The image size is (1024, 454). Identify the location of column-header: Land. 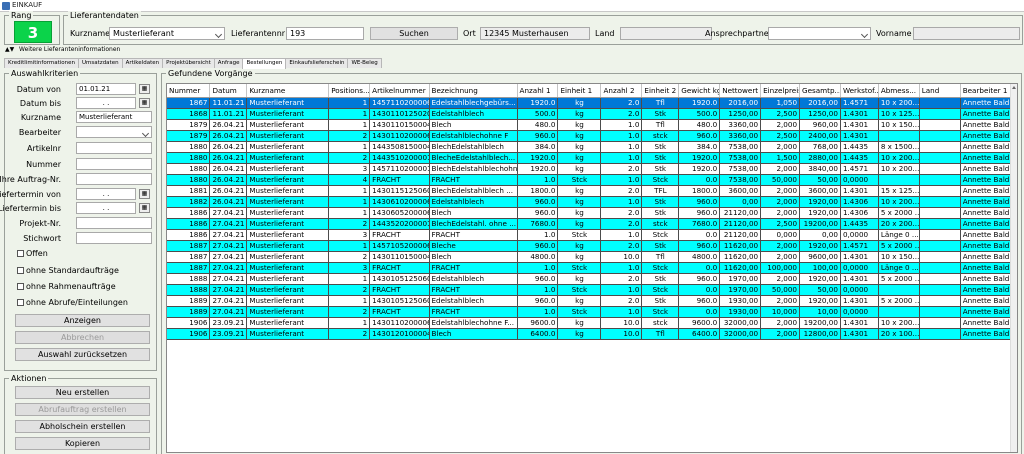
(940, 91).